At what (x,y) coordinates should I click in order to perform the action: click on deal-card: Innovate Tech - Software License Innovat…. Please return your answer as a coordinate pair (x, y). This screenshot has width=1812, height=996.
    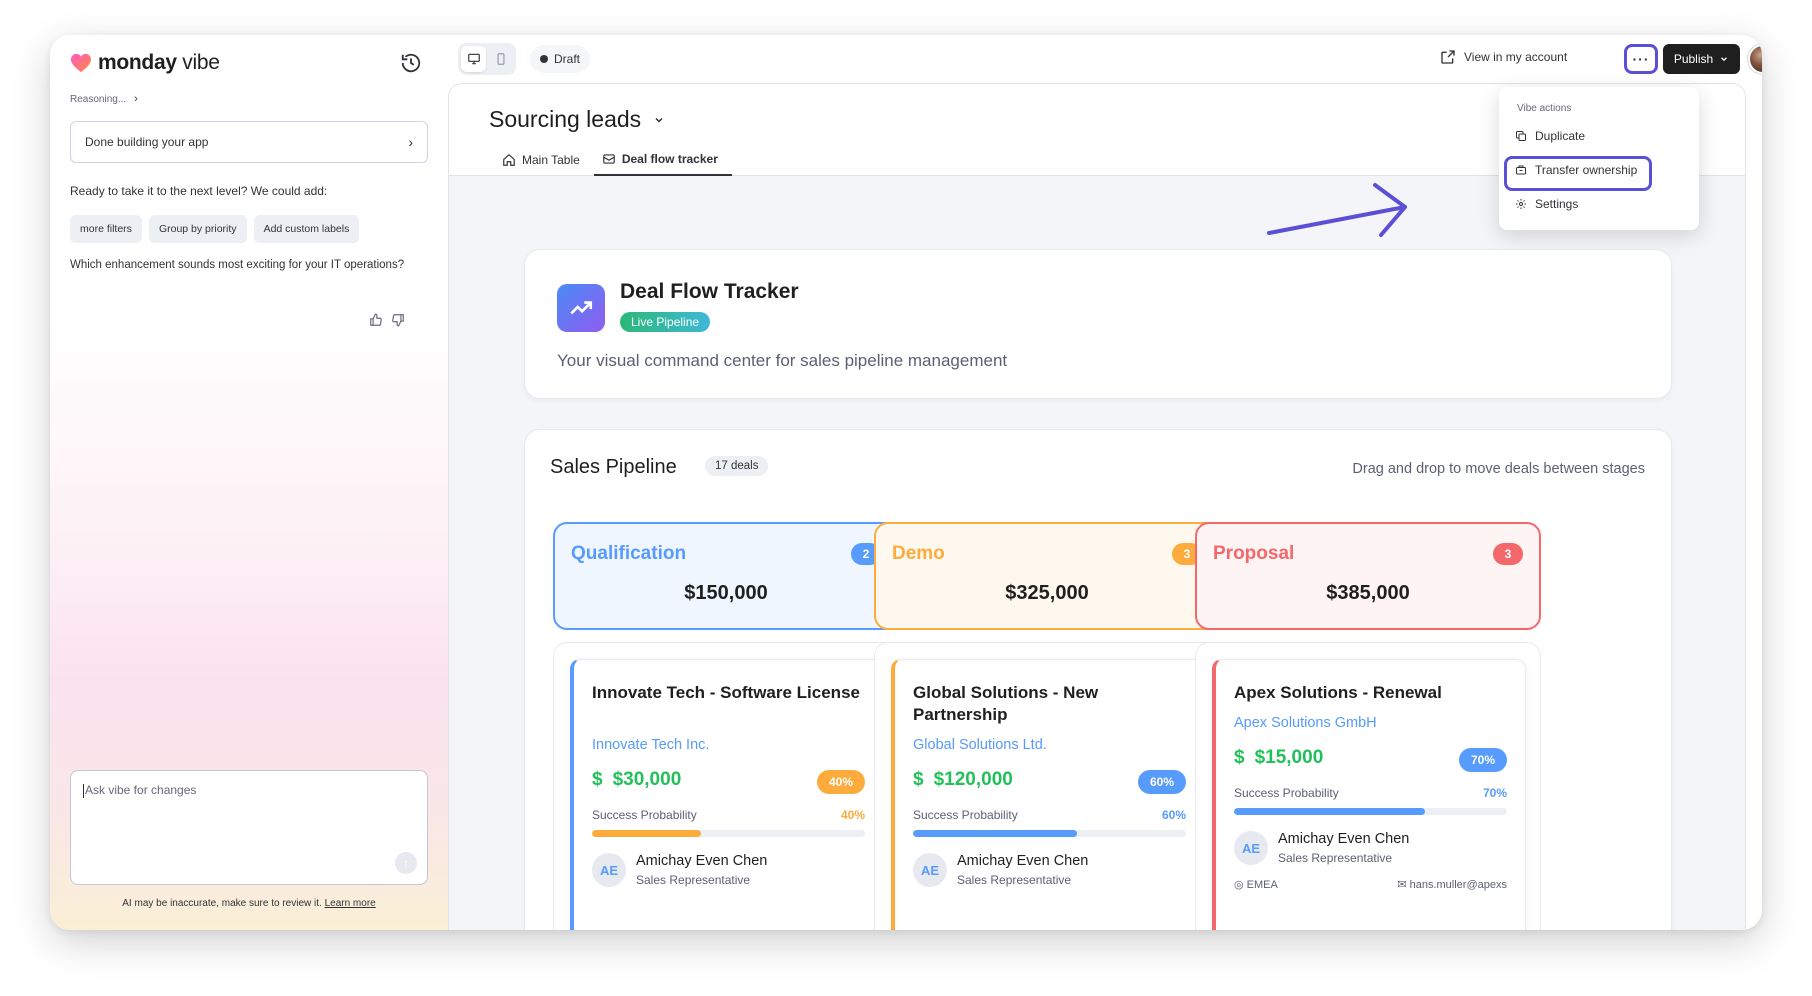
    Looking at the image, I should click on (727, 794).